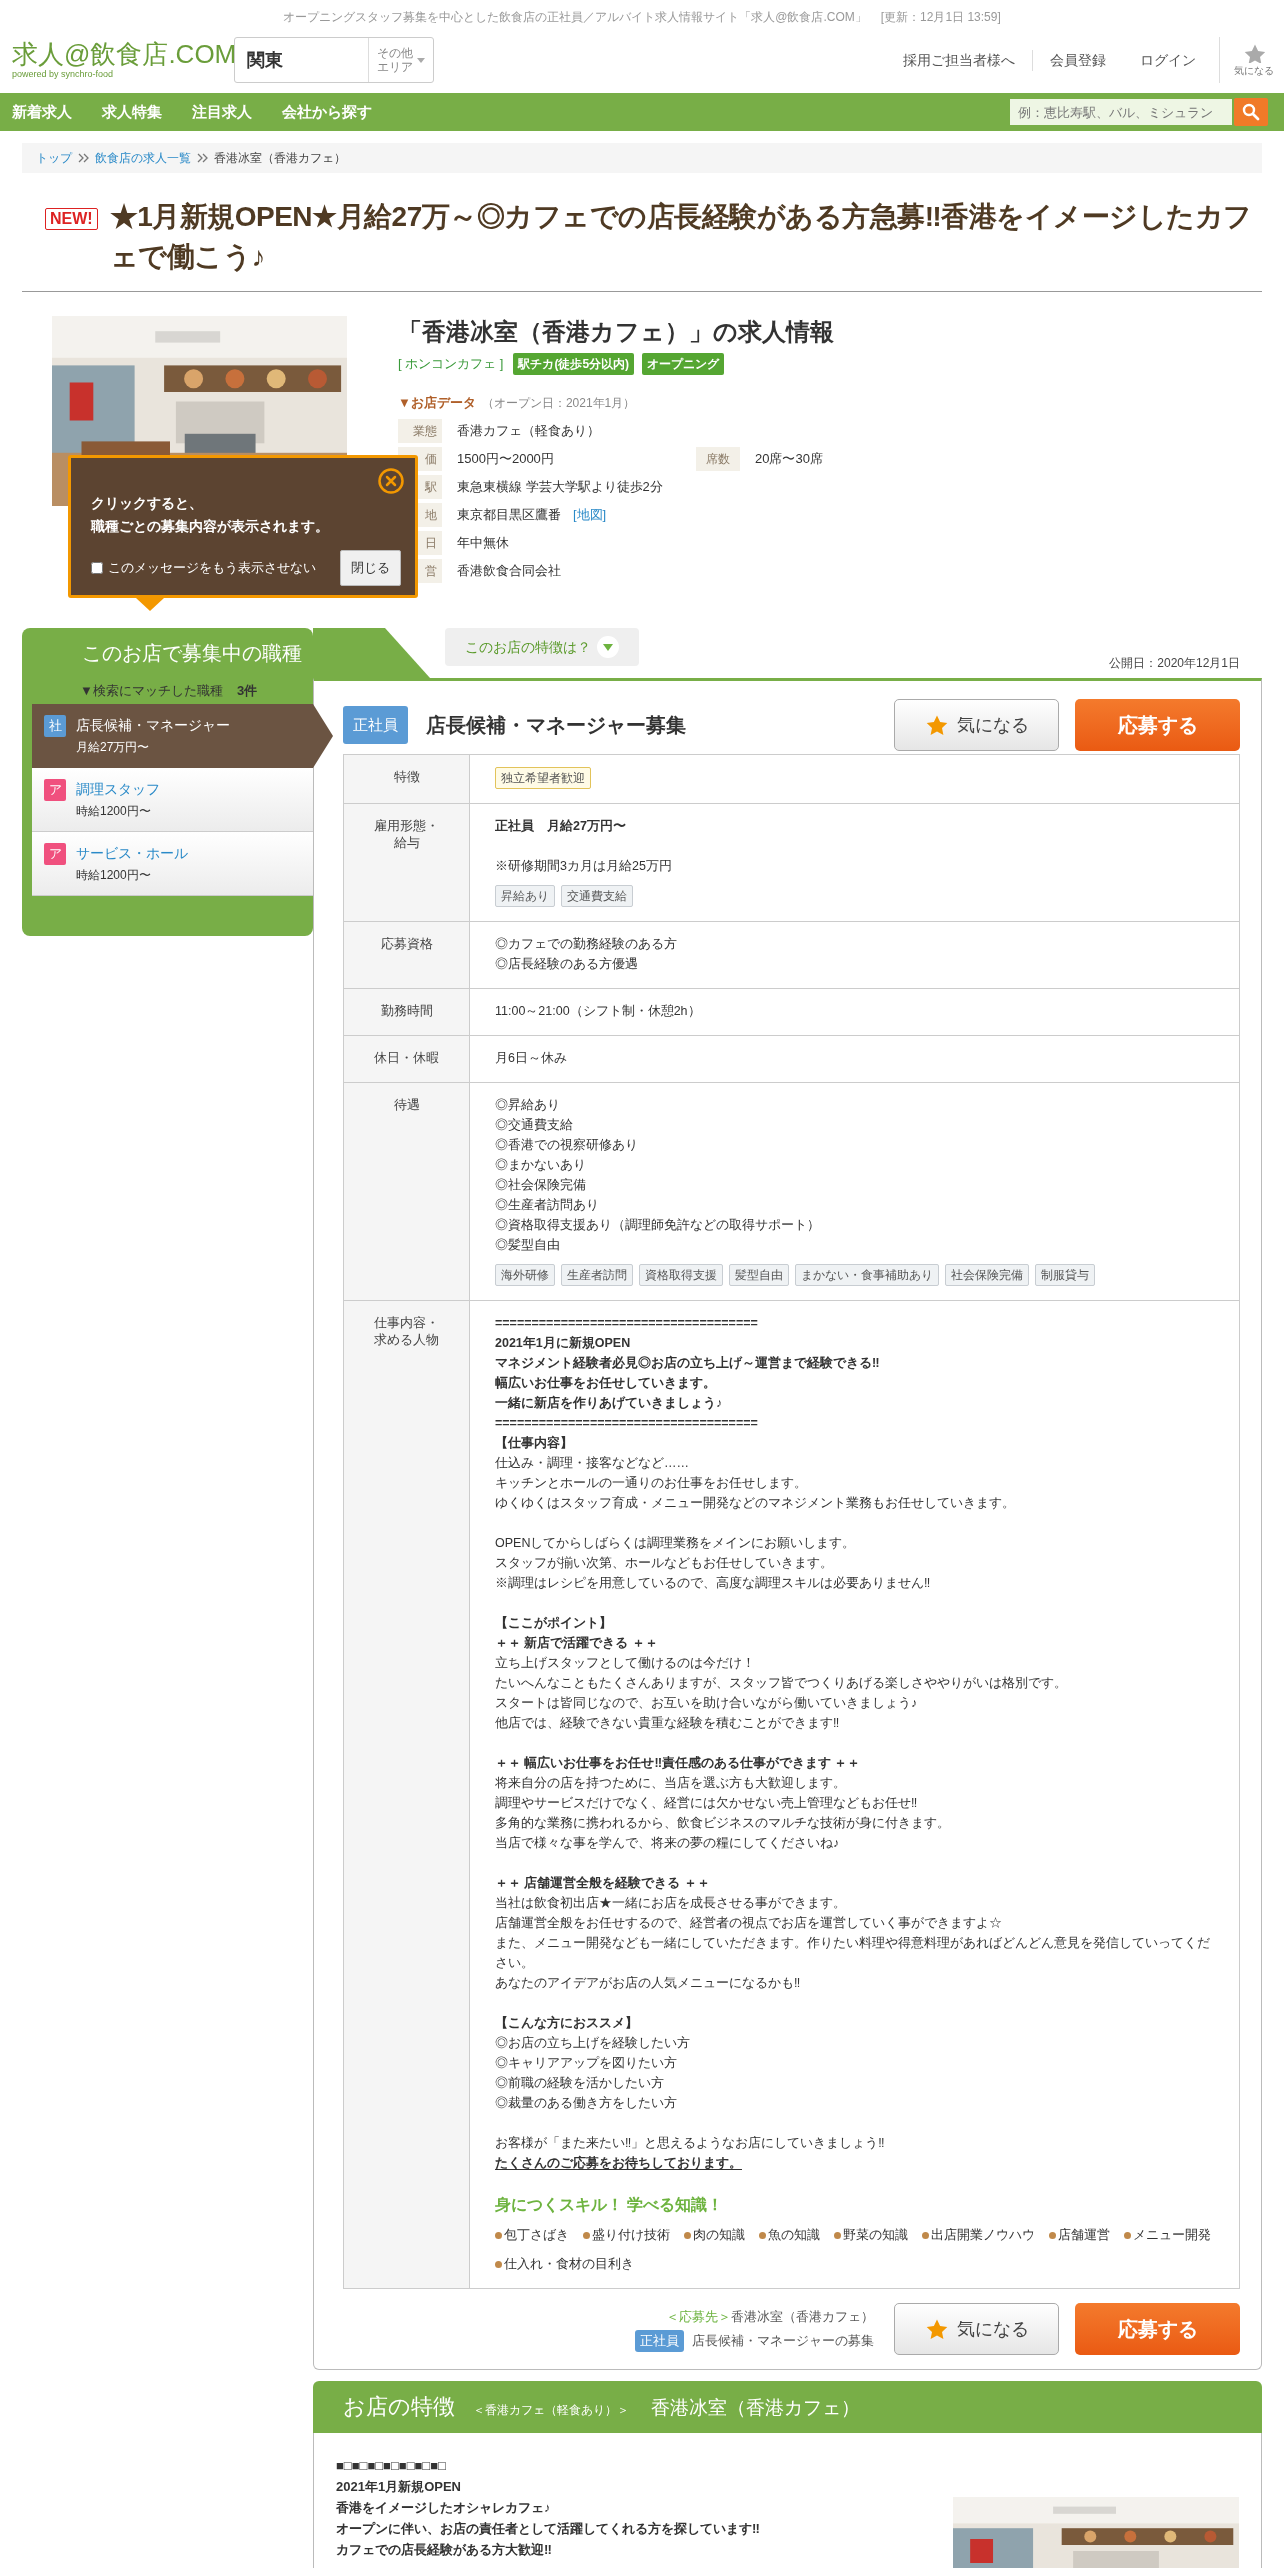  What do you see at coordinates (400, 60) in the screenshot?
I see `other-area-button: その他エリア` at bounding box center [400, 60].